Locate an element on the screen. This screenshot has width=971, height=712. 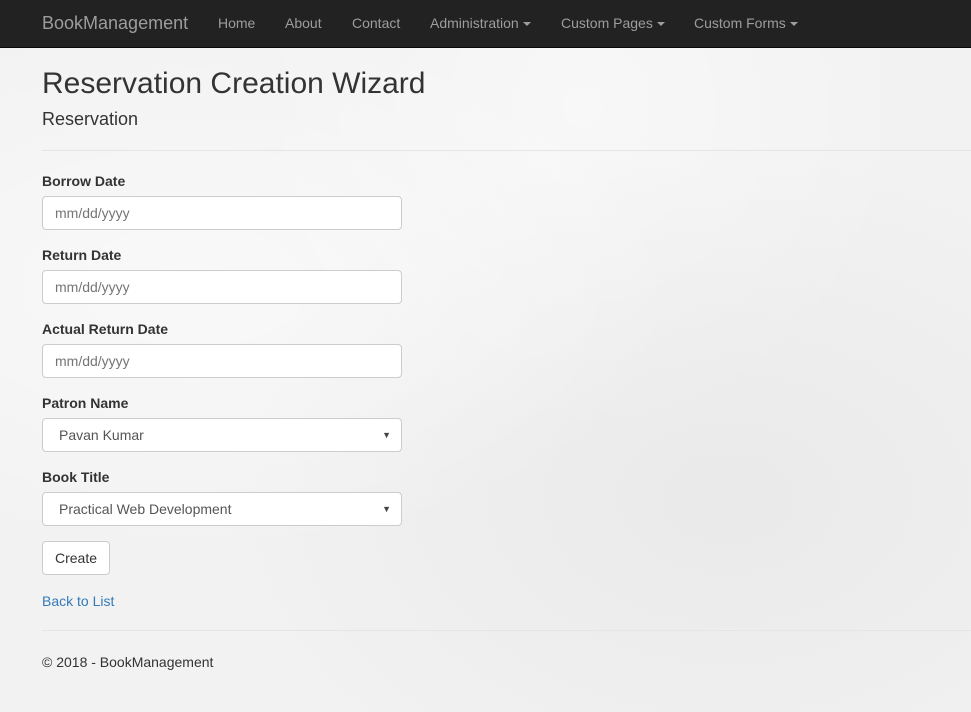
book-title-select: Practical Web Development ▼ is located at coordinates (222, 509).